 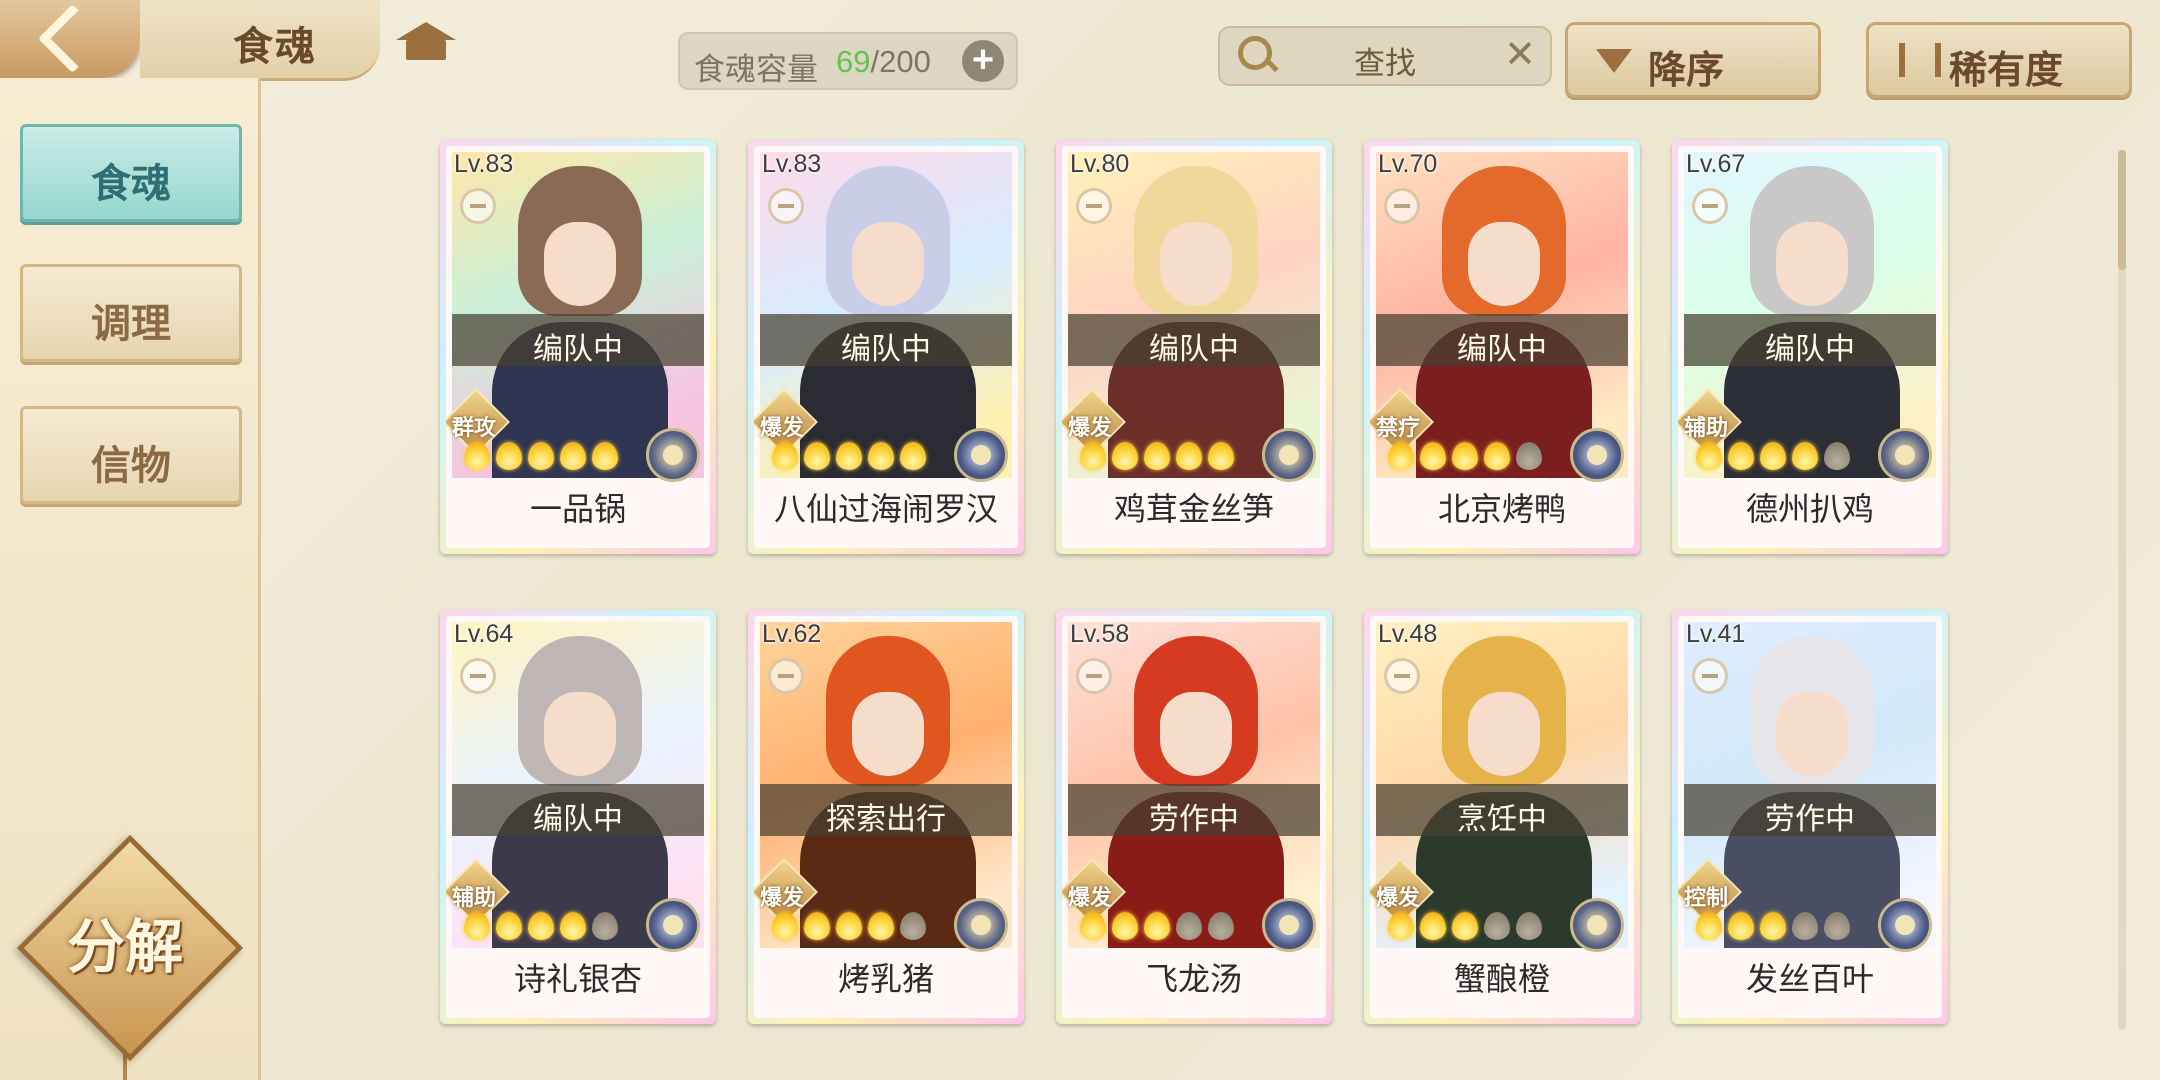 What do you see at coordinates (473, 427) in the screenshot?
I see `role-label: 群攻` at bounding box center [473, 427].